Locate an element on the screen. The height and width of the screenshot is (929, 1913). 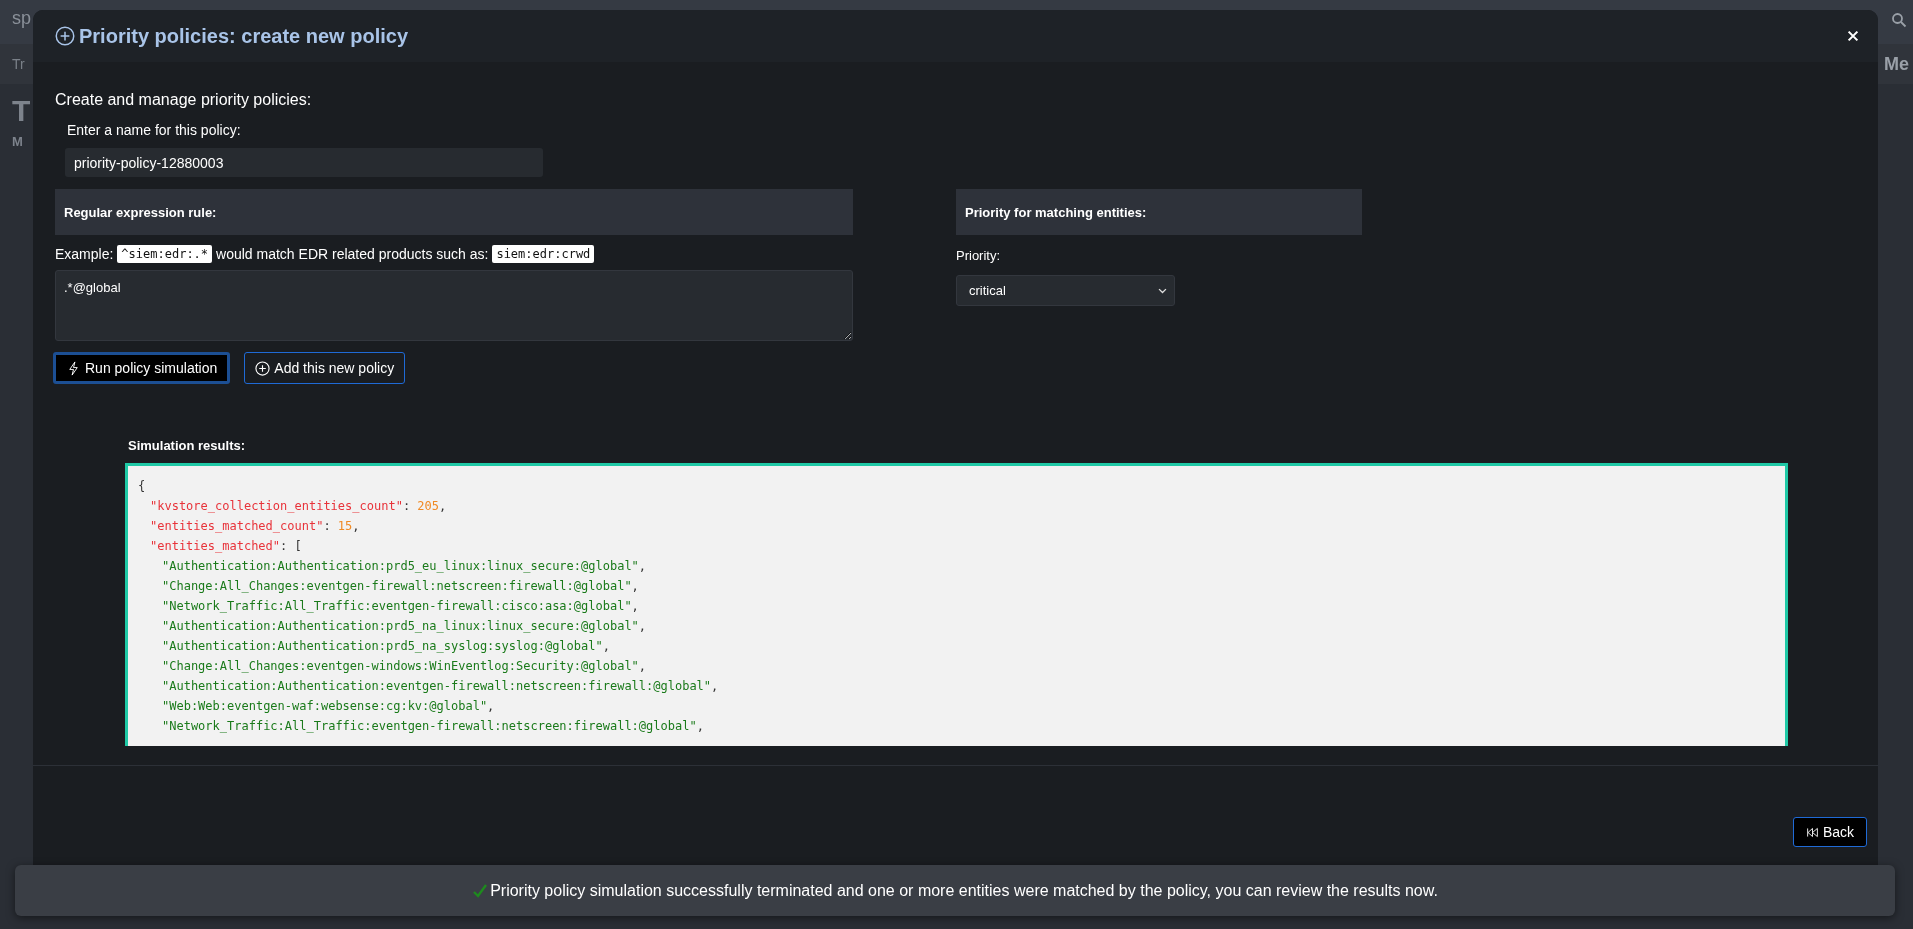
regex-field: .*@global is located at coordinates (454, 305).